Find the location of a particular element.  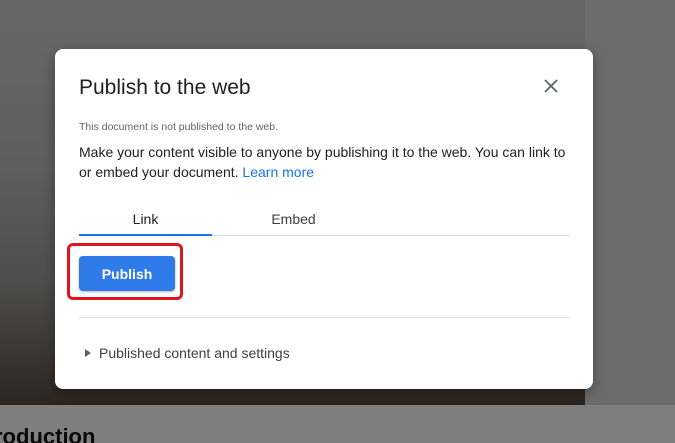

close-icon is located at coordinates (551, 86).